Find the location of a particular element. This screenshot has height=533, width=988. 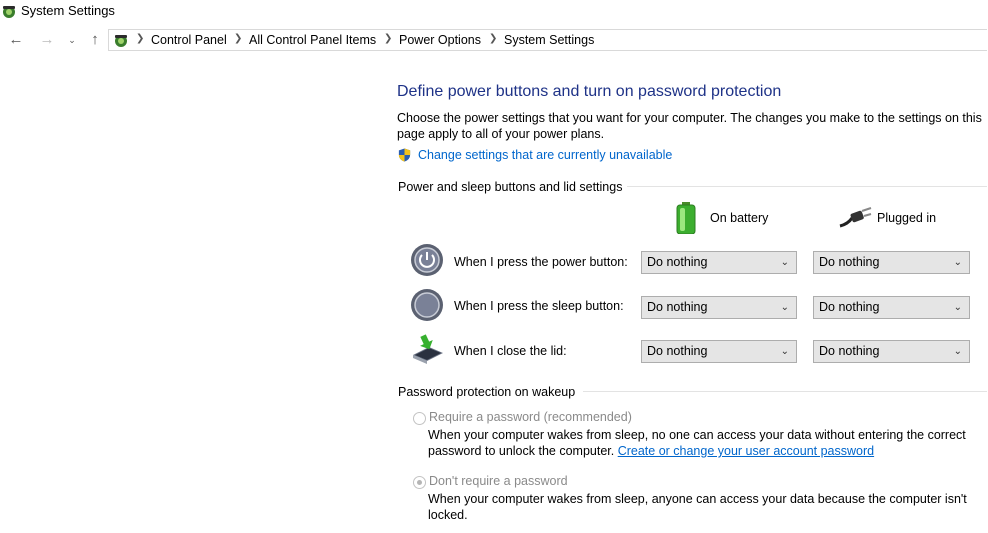

password-group-title: Password protection on wakeup is located at coordinates (487, 392).